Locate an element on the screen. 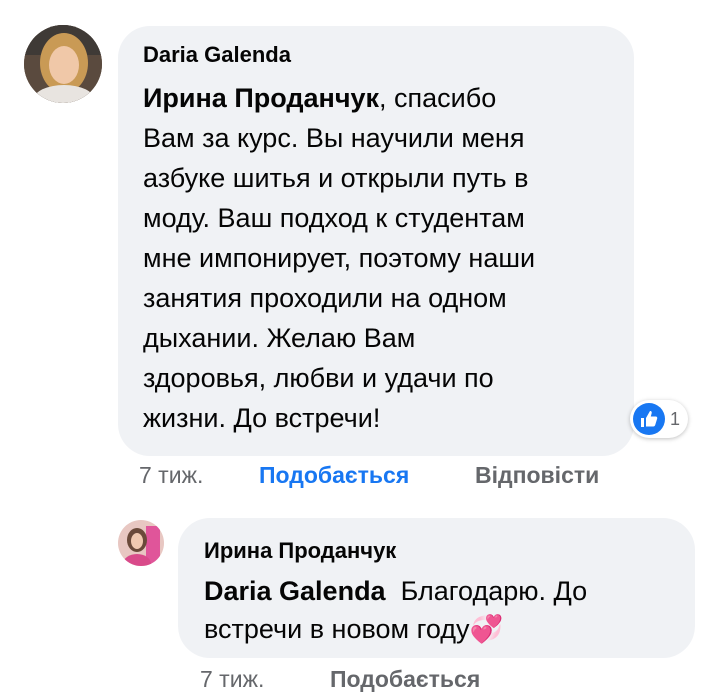 Image resolution: width=705 pixels, height=693 pixels. comment-line-4: моду. Ваш подход к студентам is located at coordinates (334, 218).